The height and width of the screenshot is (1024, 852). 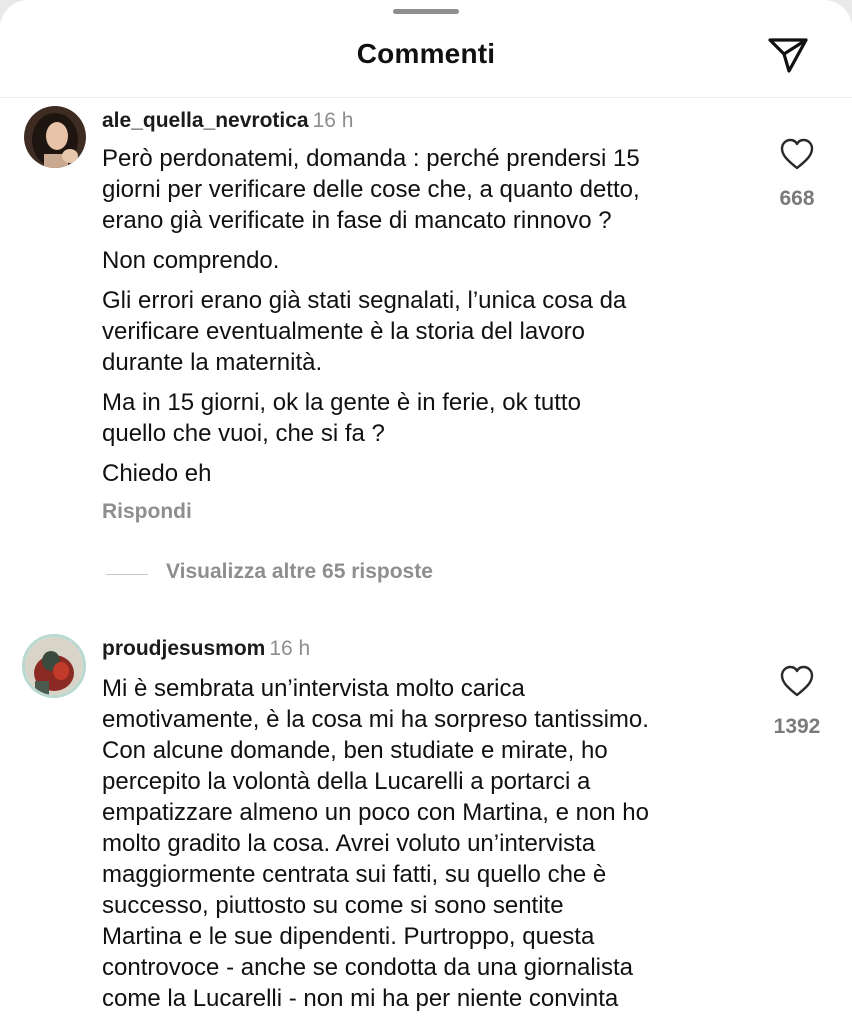 What do you see at coordinates (147, 512) in the screenshot?
I see `reply-button: Rispondi` at bounding box center [147, 512].